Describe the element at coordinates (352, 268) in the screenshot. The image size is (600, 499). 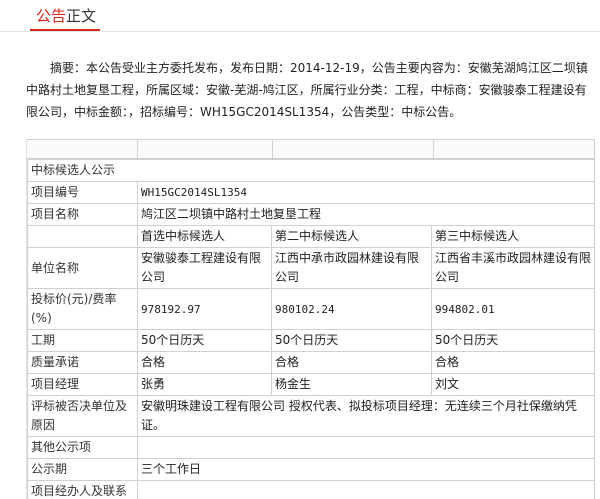
I see `company-2: 江西中承市政园林建设有限公司` at that location.